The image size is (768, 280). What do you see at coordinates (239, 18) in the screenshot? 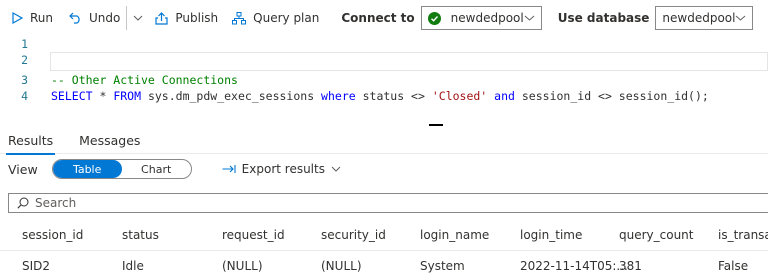
I see `query-plan-icon` at bounding box center [239, 18].